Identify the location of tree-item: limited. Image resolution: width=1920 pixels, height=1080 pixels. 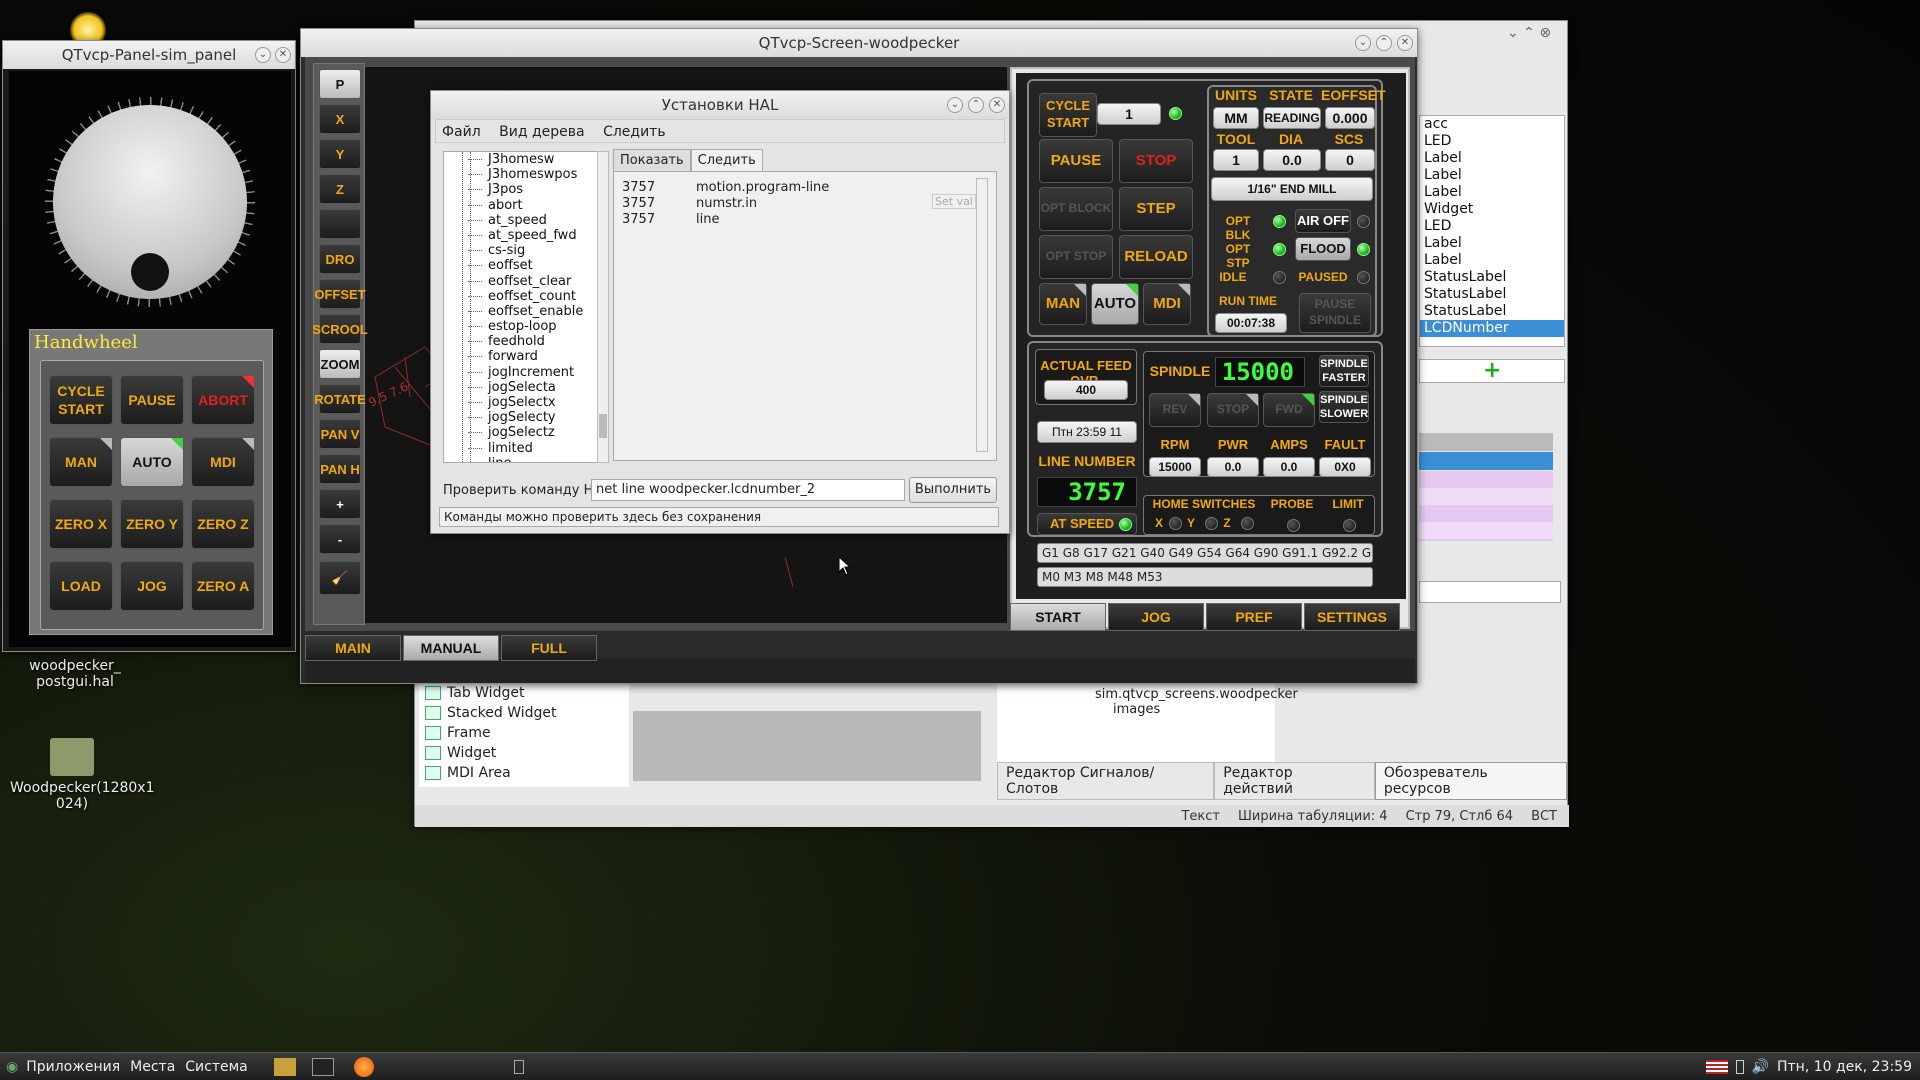
(525, 448).